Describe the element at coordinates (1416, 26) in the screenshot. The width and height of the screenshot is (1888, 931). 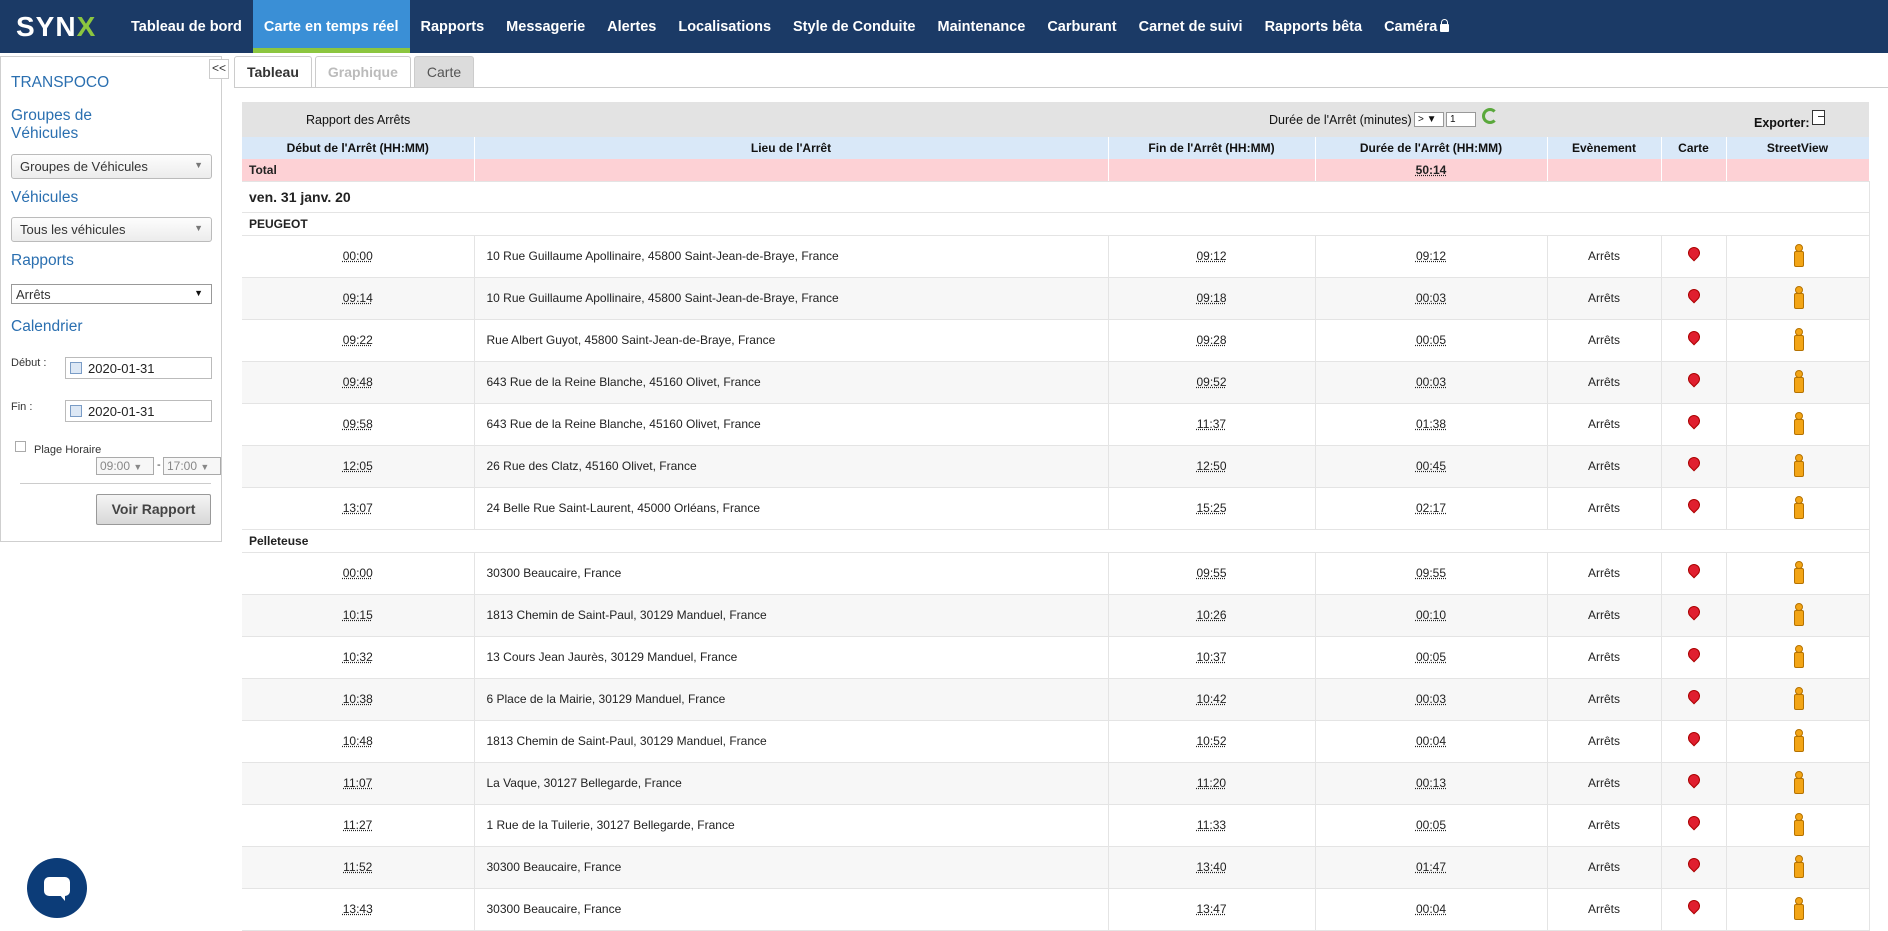
I see `nav-camera: Caméra` at that location.